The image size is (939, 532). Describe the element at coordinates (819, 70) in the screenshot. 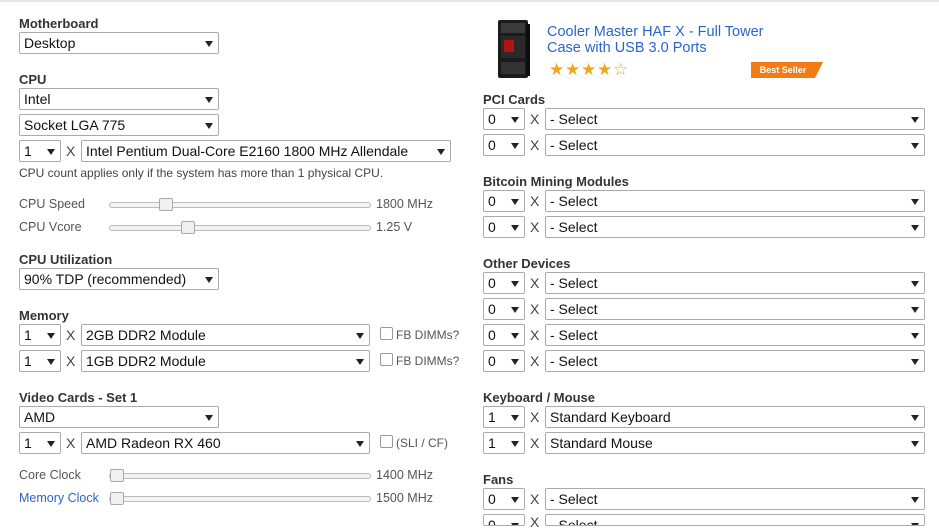

I see `badge-ribbon-tail` at that location.